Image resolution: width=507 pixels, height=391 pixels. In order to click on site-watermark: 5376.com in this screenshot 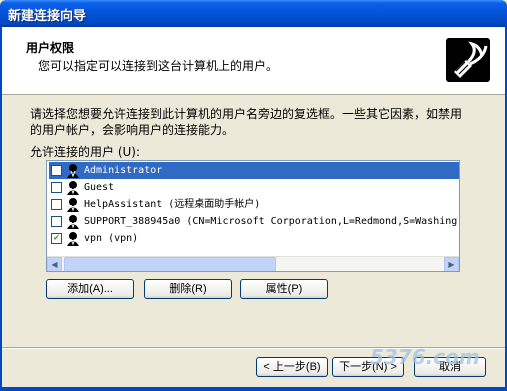, I will do `click(425, 357)`.